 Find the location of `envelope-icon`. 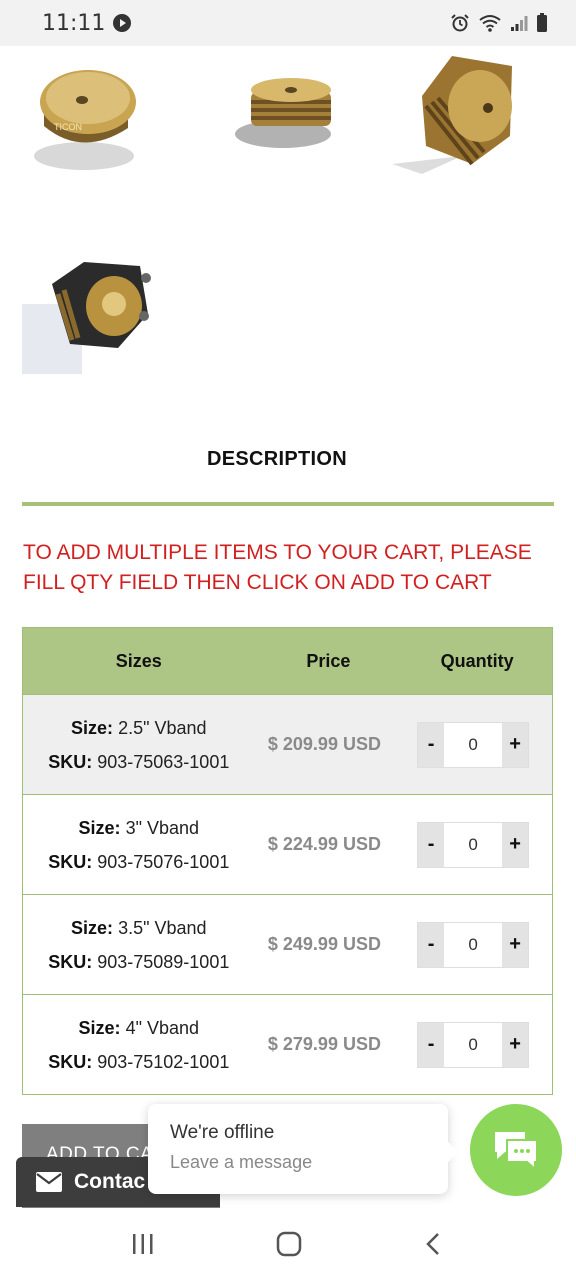

envelope-icon is located at coordinates (49, 1182).